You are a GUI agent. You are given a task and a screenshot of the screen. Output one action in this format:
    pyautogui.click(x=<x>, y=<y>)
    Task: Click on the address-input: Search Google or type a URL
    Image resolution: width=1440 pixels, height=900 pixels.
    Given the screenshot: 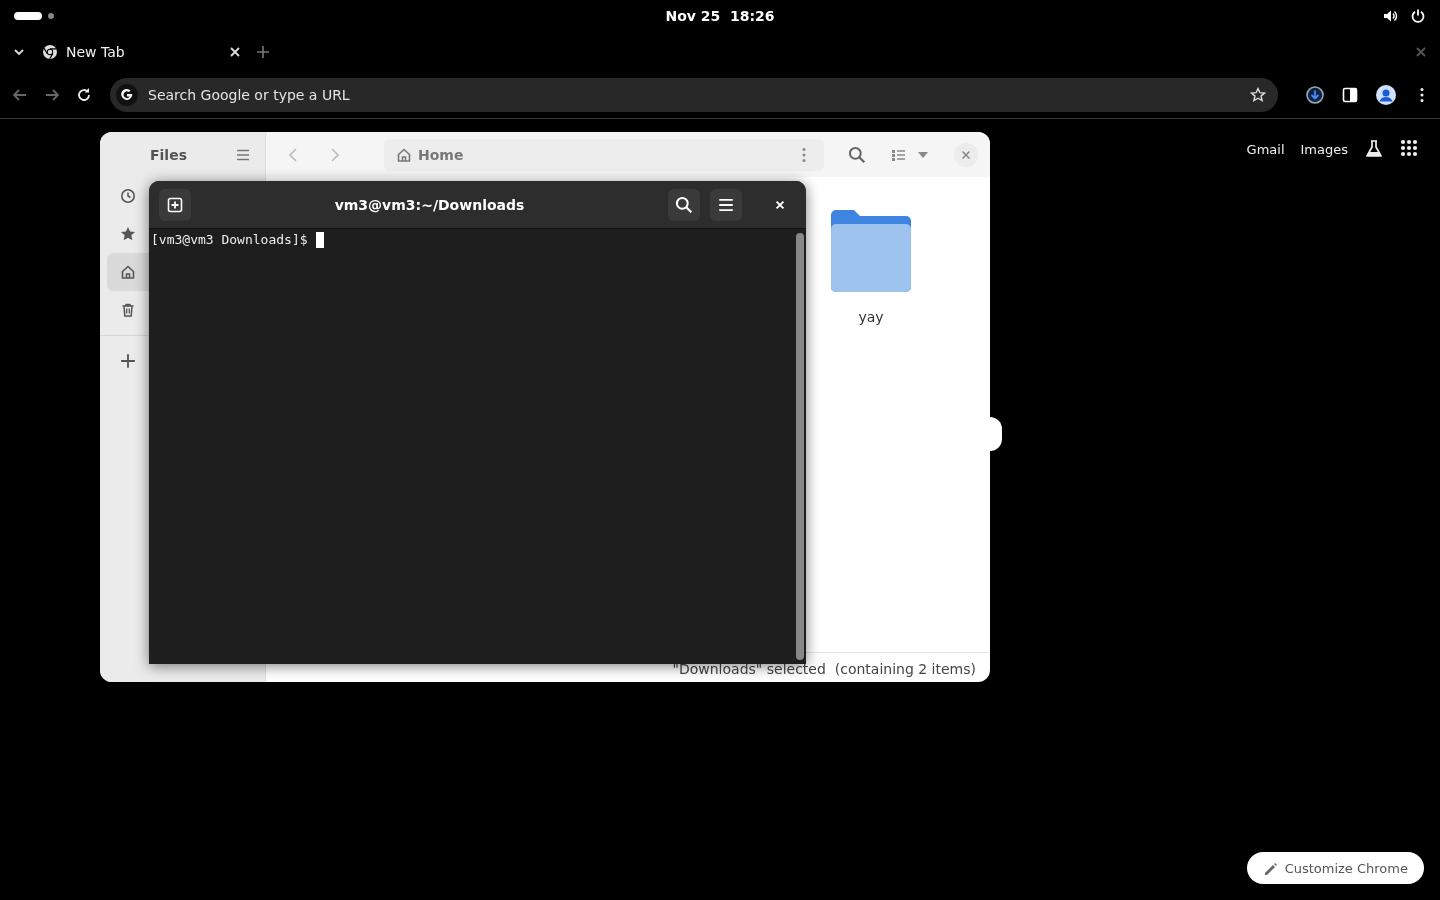 What is the action you would take?
    pyautogui.click(x=694, y=95)
    